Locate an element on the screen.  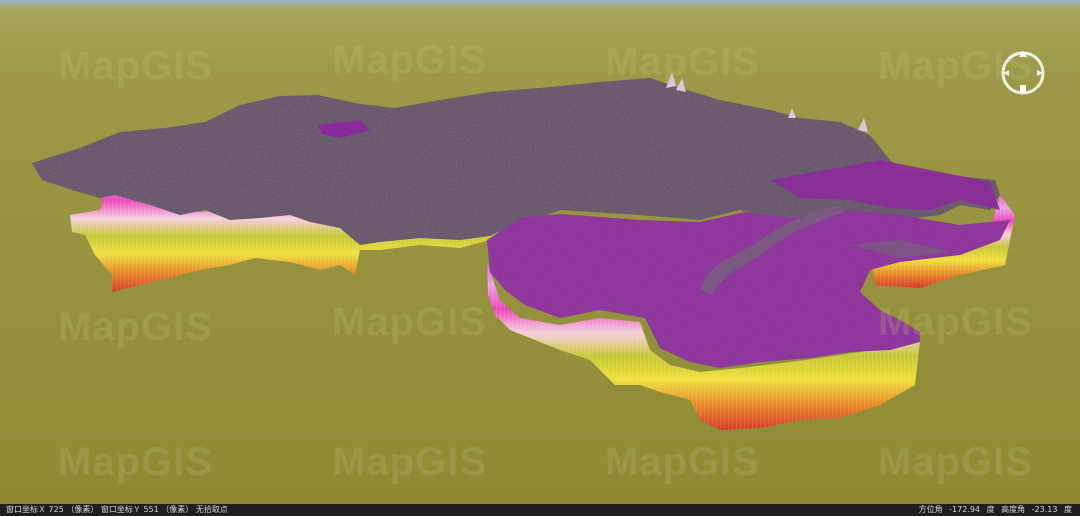
pick-state: 无拾取点 is located at coordinates (211, 509).